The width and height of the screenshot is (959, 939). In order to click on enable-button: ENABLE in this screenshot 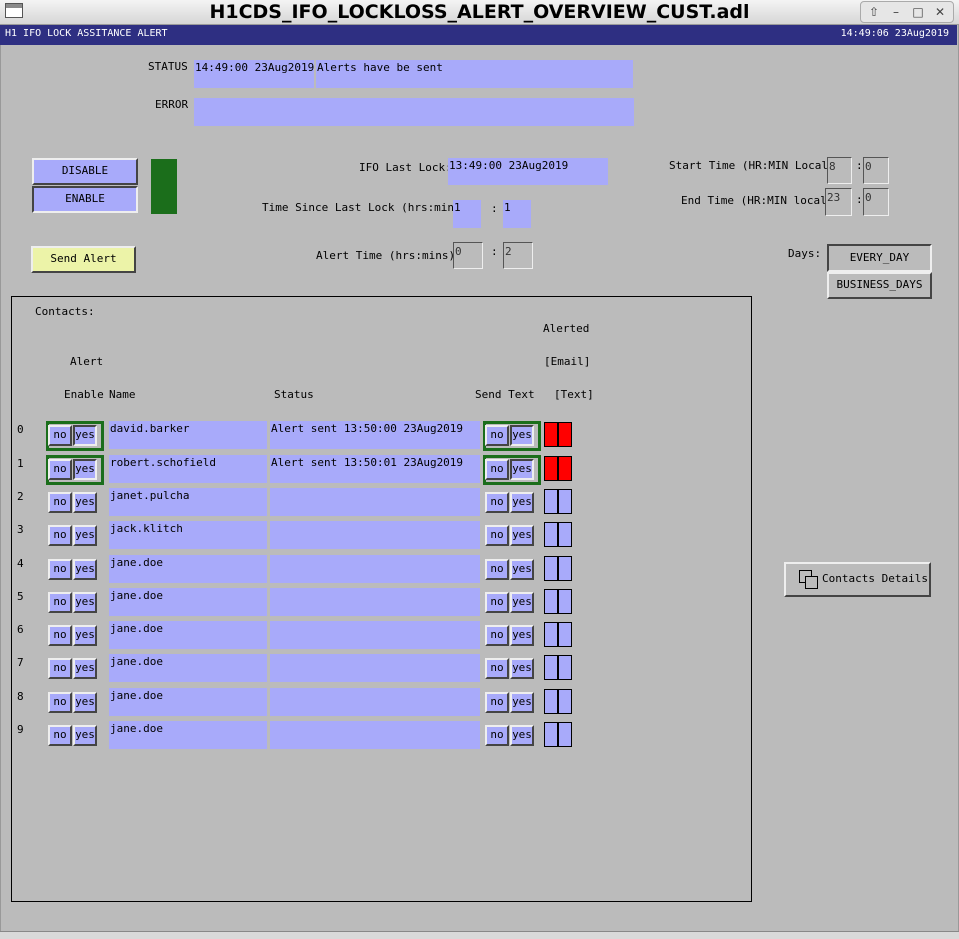, I will do `click(85, 199)`.